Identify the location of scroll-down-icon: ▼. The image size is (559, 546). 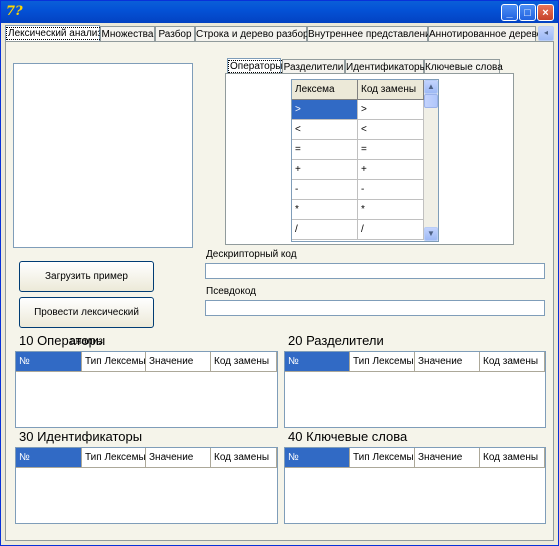
(431, 234).